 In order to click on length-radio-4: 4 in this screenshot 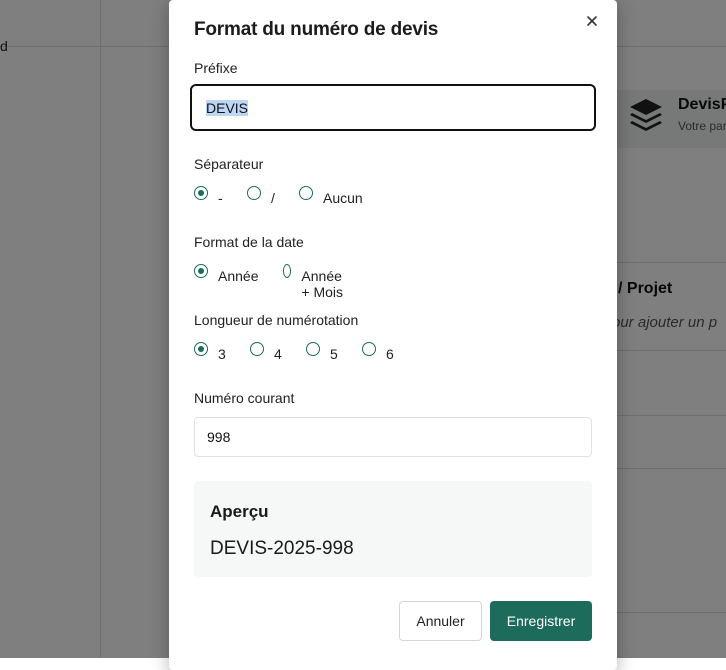, I will do `click(266, 352)`.